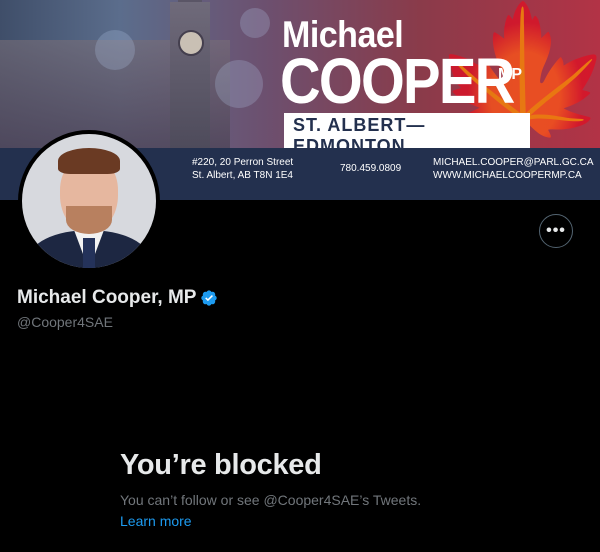  What do you see at coordinates (191, 43) in the screenshot?
I see `clock-face` at bounding box center [191, 43].